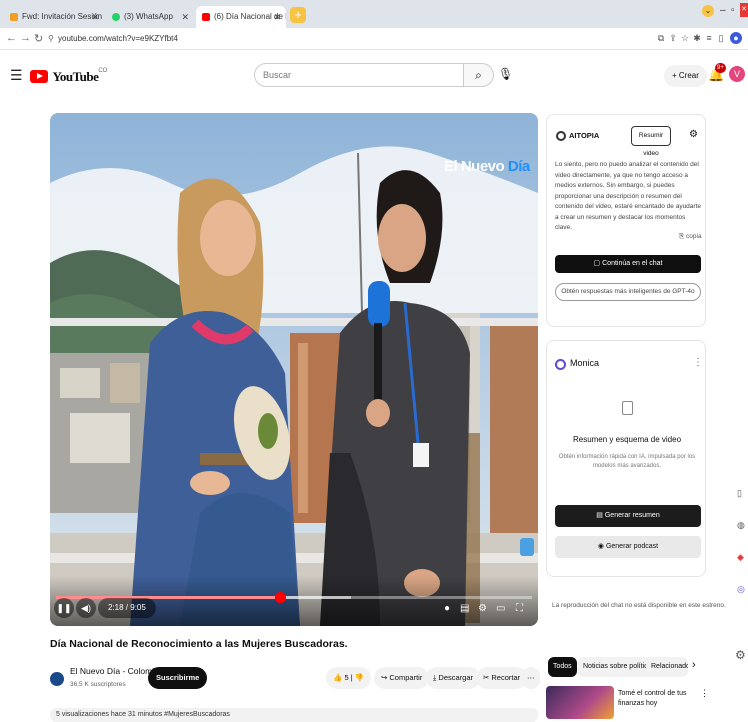 Image resolution: width=748 pixels, height=722 pixels. What do you see at coordinates (11, 38) in the screenshot?
I see `back-icon: ←` at bounding box center [11, 38].